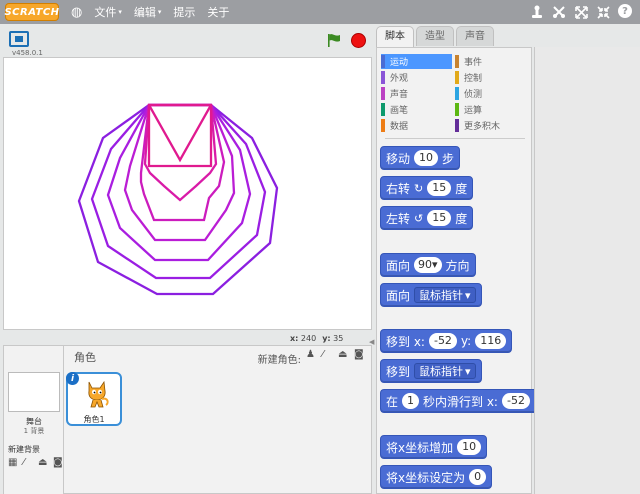 The height and width of the screenshot is (494, 640). I want to click on category-sensing: 侦测, so click(490, 93).